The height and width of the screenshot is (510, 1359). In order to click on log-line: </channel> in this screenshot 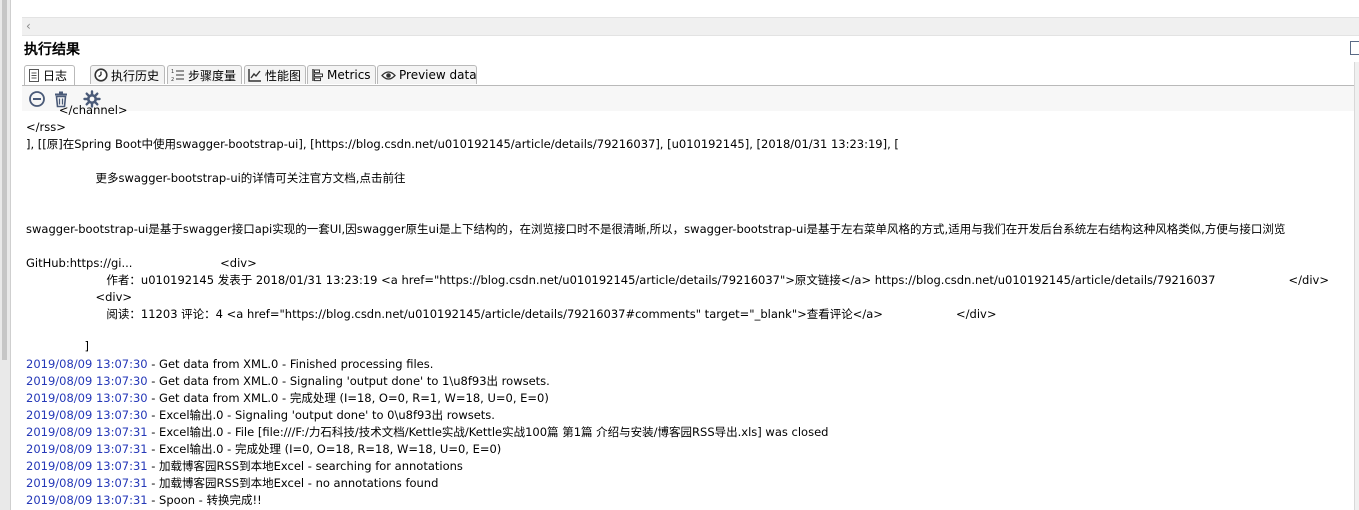, I will do `click(77, 110)`.